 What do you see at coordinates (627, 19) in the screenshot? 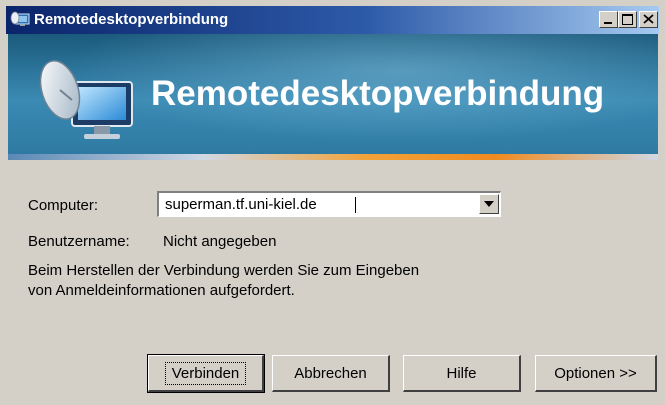
I see `maximize-button` at bounding box center [627, 19].